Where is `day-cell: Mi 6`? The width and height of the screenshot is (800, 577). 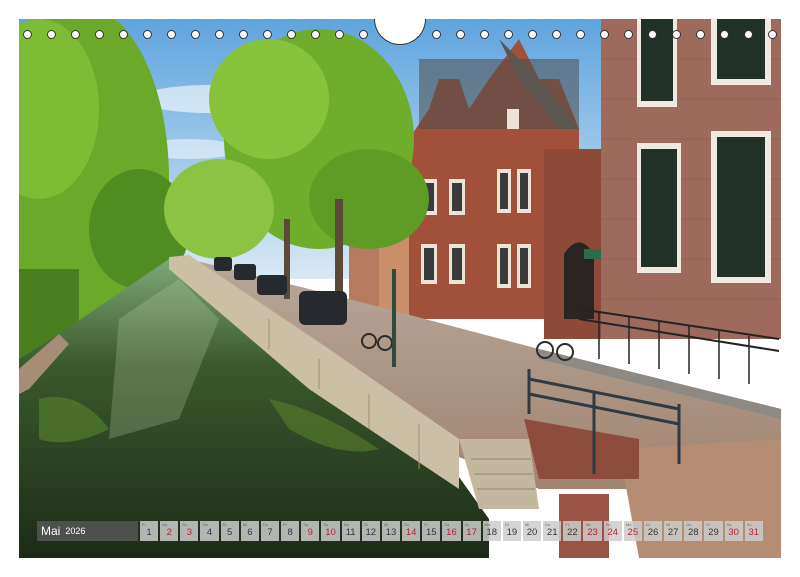
day-cell: Mi 6 is located at coordinates (249, 531).